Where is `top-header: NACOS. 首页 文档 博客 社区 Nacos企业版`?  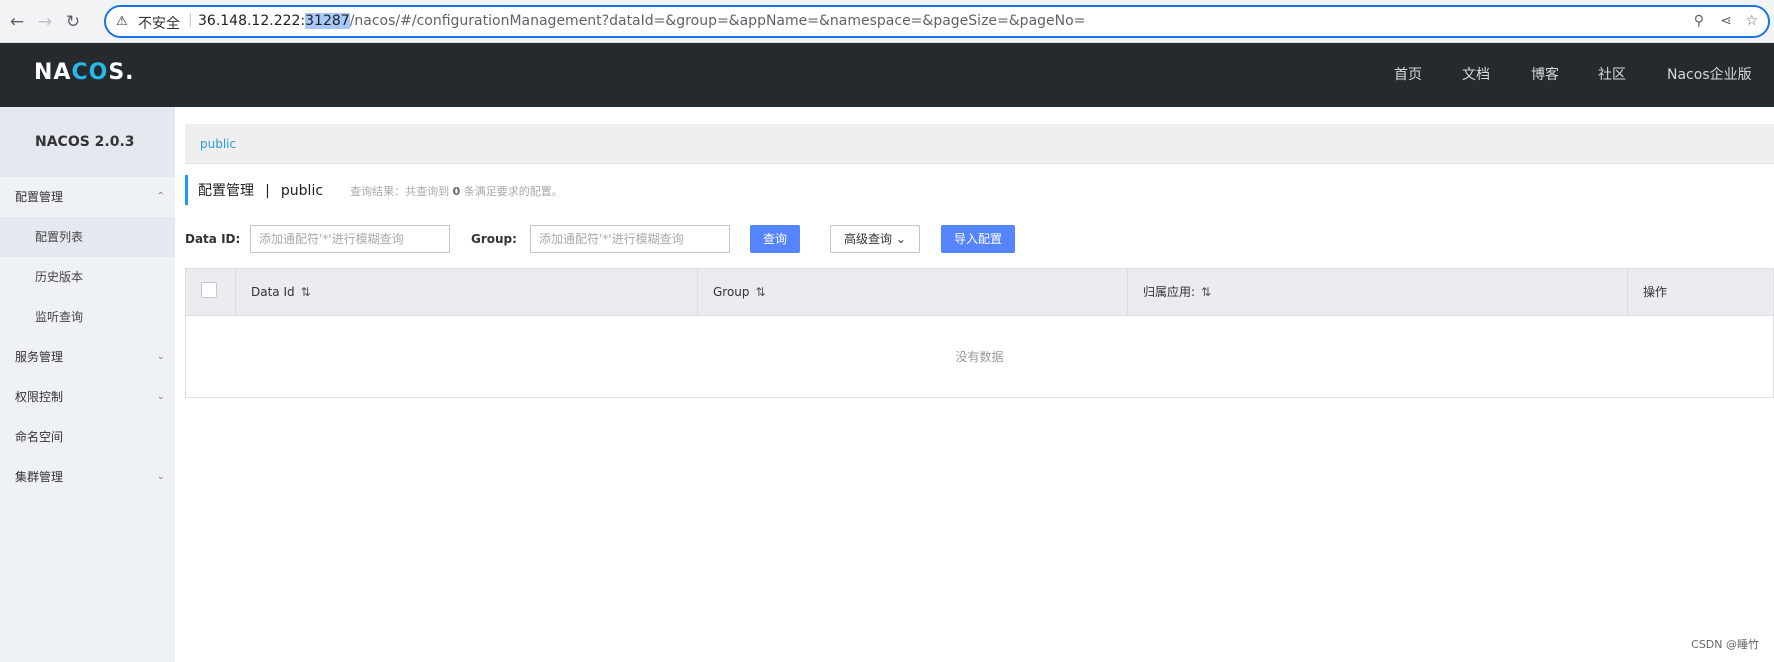
top-header: NACOS. 首页 文档 博客 社区 Nacos企业版 is located at coordinates (887, 75).